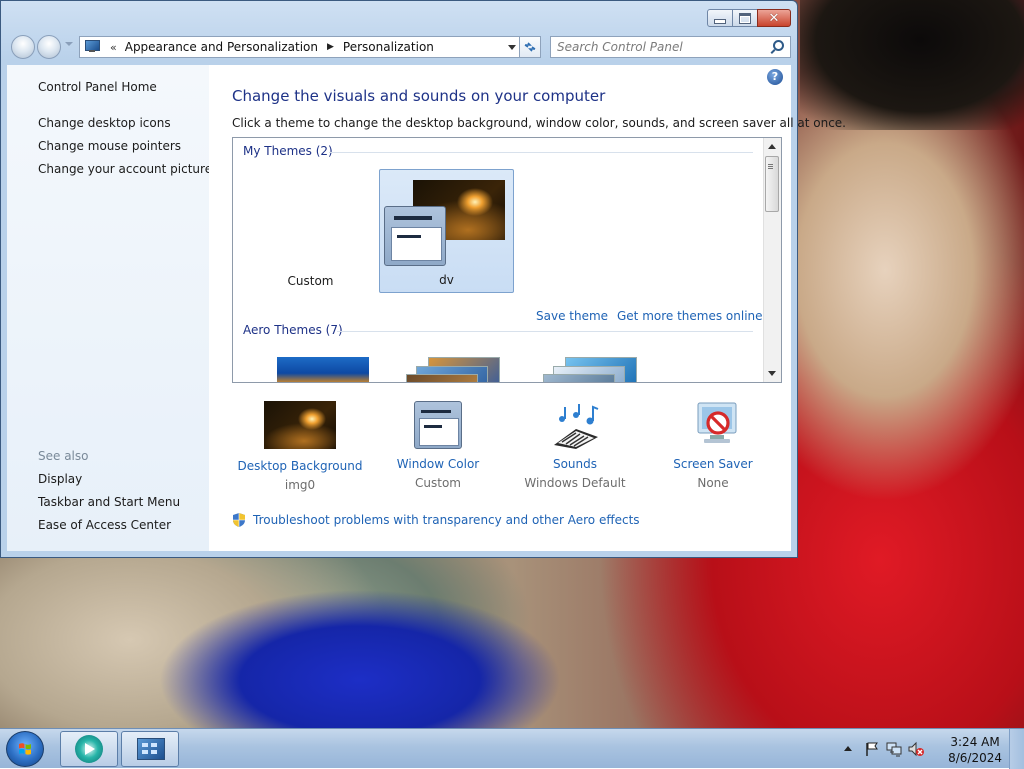 Image resolution: width=1024 pixels, height=769 pixels. Describe the element at coordinates (109, 502) in the screenshot. I see `taskbar-start-menu-link: Taskbar and Start Menu` at that location.